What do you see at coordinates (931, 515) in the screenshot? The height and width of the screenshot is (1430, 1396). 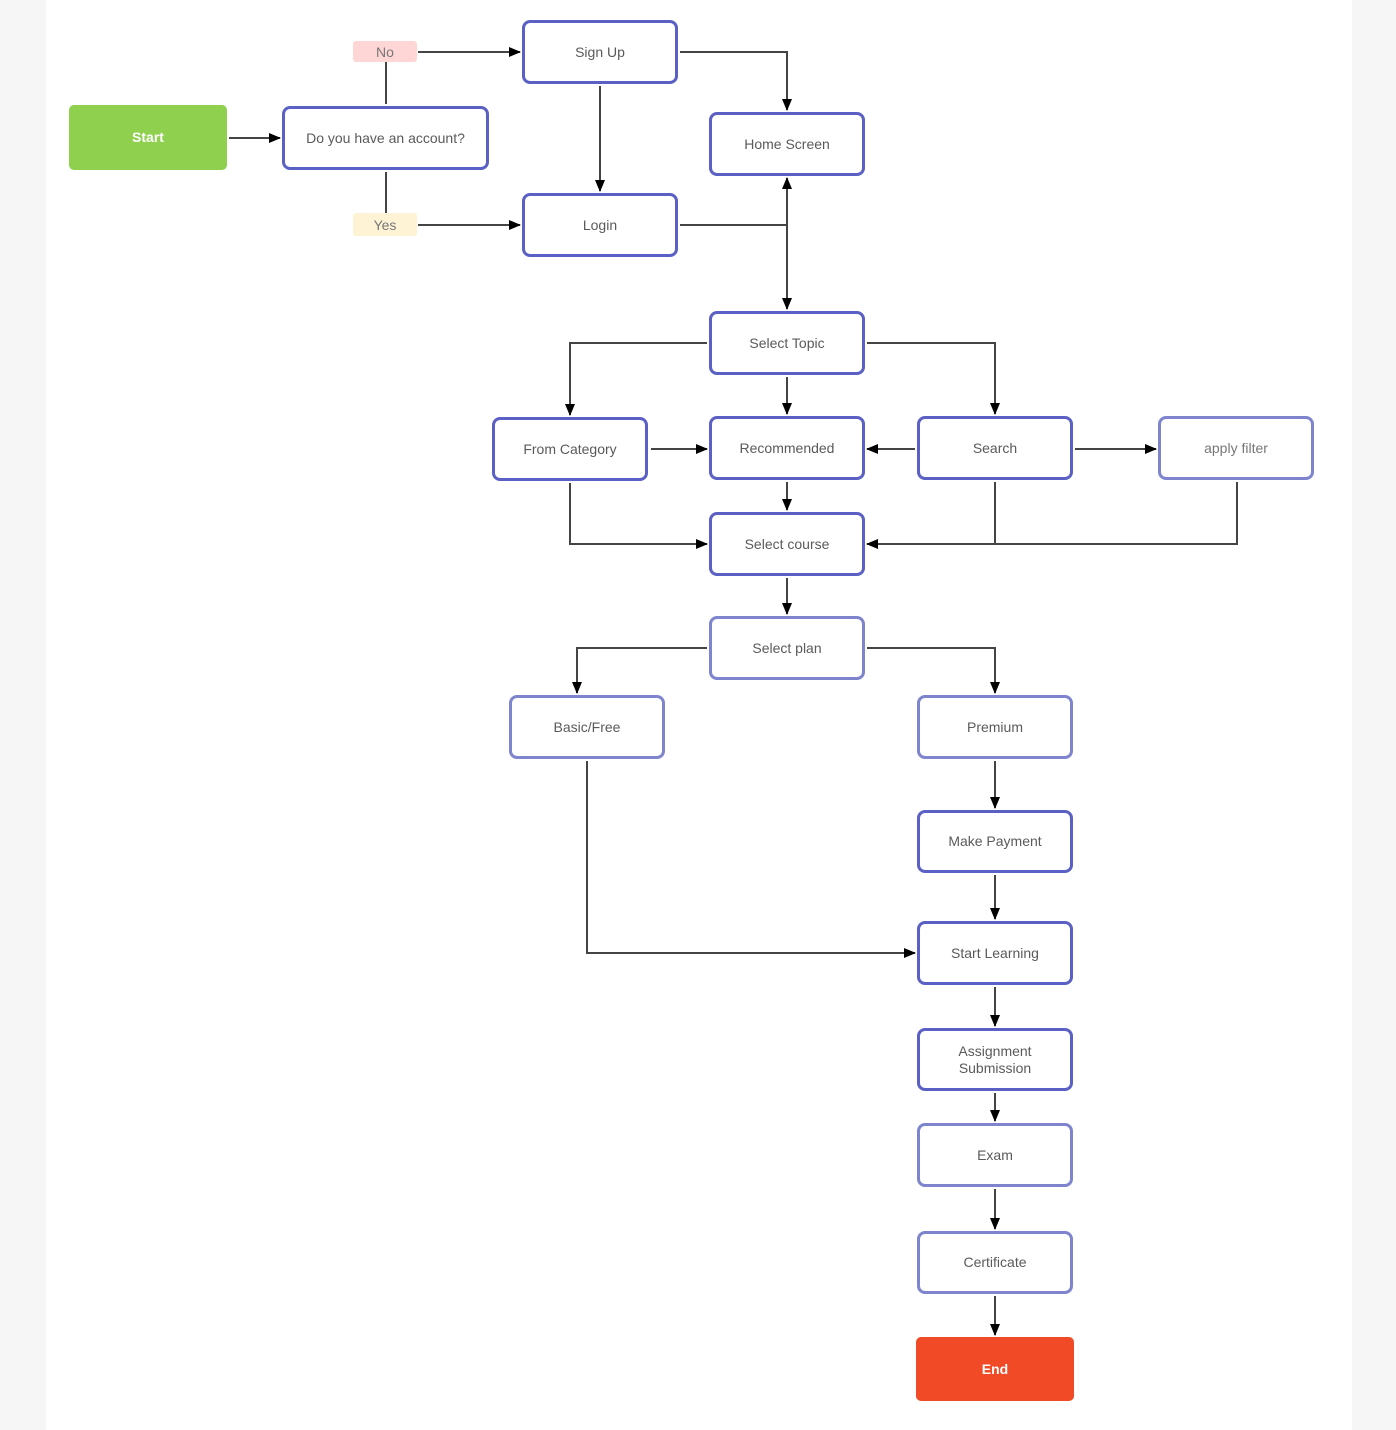 I see `edge-search-course` at bounding box center [931, 515].